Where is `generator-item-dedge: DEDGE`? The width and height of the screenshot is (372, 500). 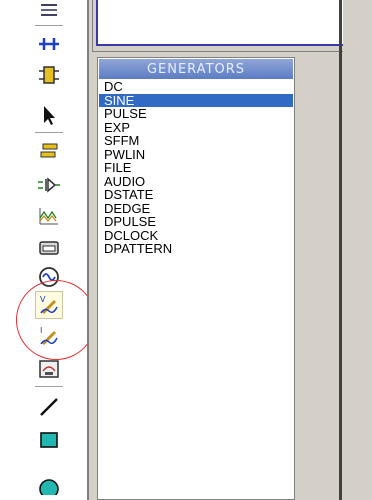
generator-item-dedge: DEDGE is located at coordinates (196, 208).